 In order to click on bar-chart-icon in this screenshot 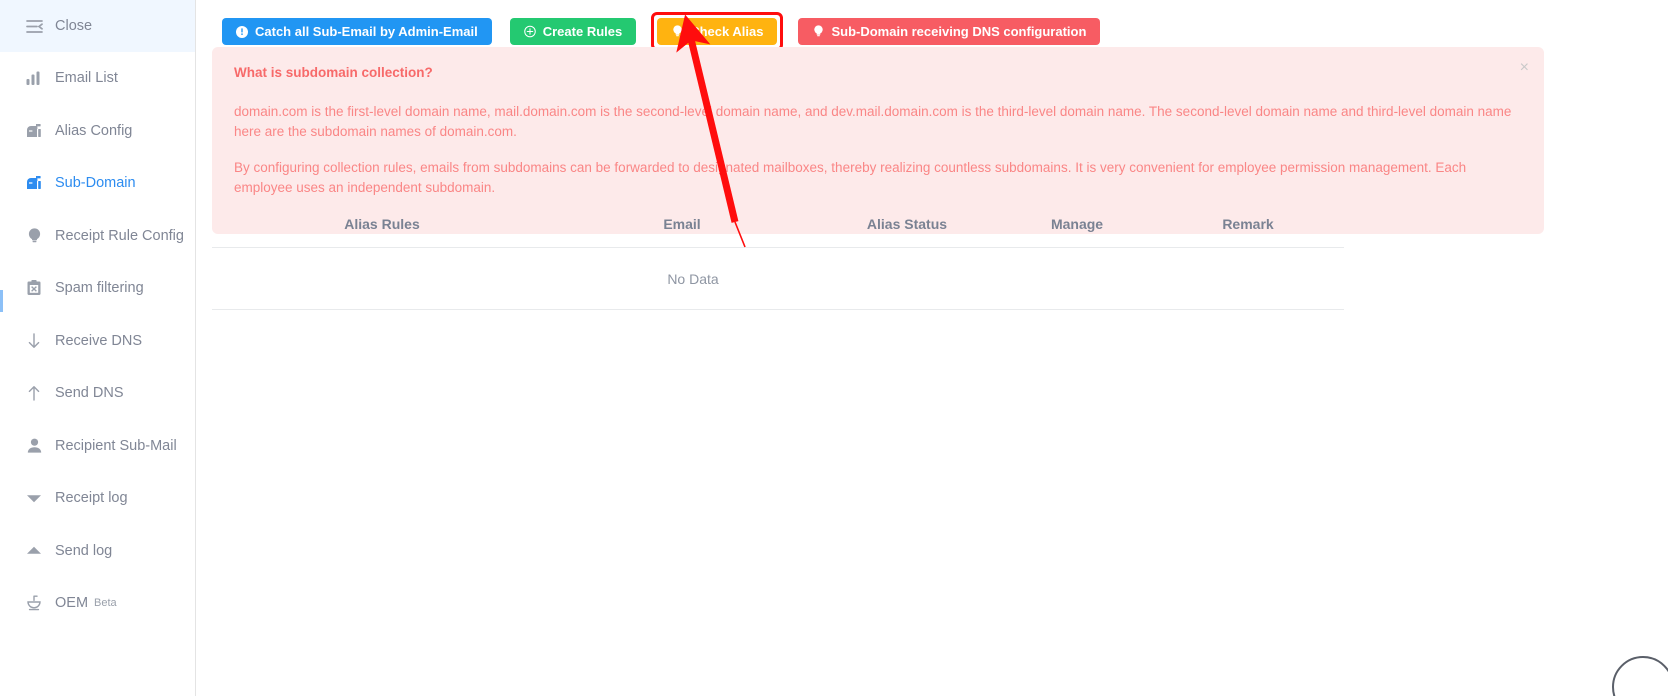, I will do `click(34, 78)`.